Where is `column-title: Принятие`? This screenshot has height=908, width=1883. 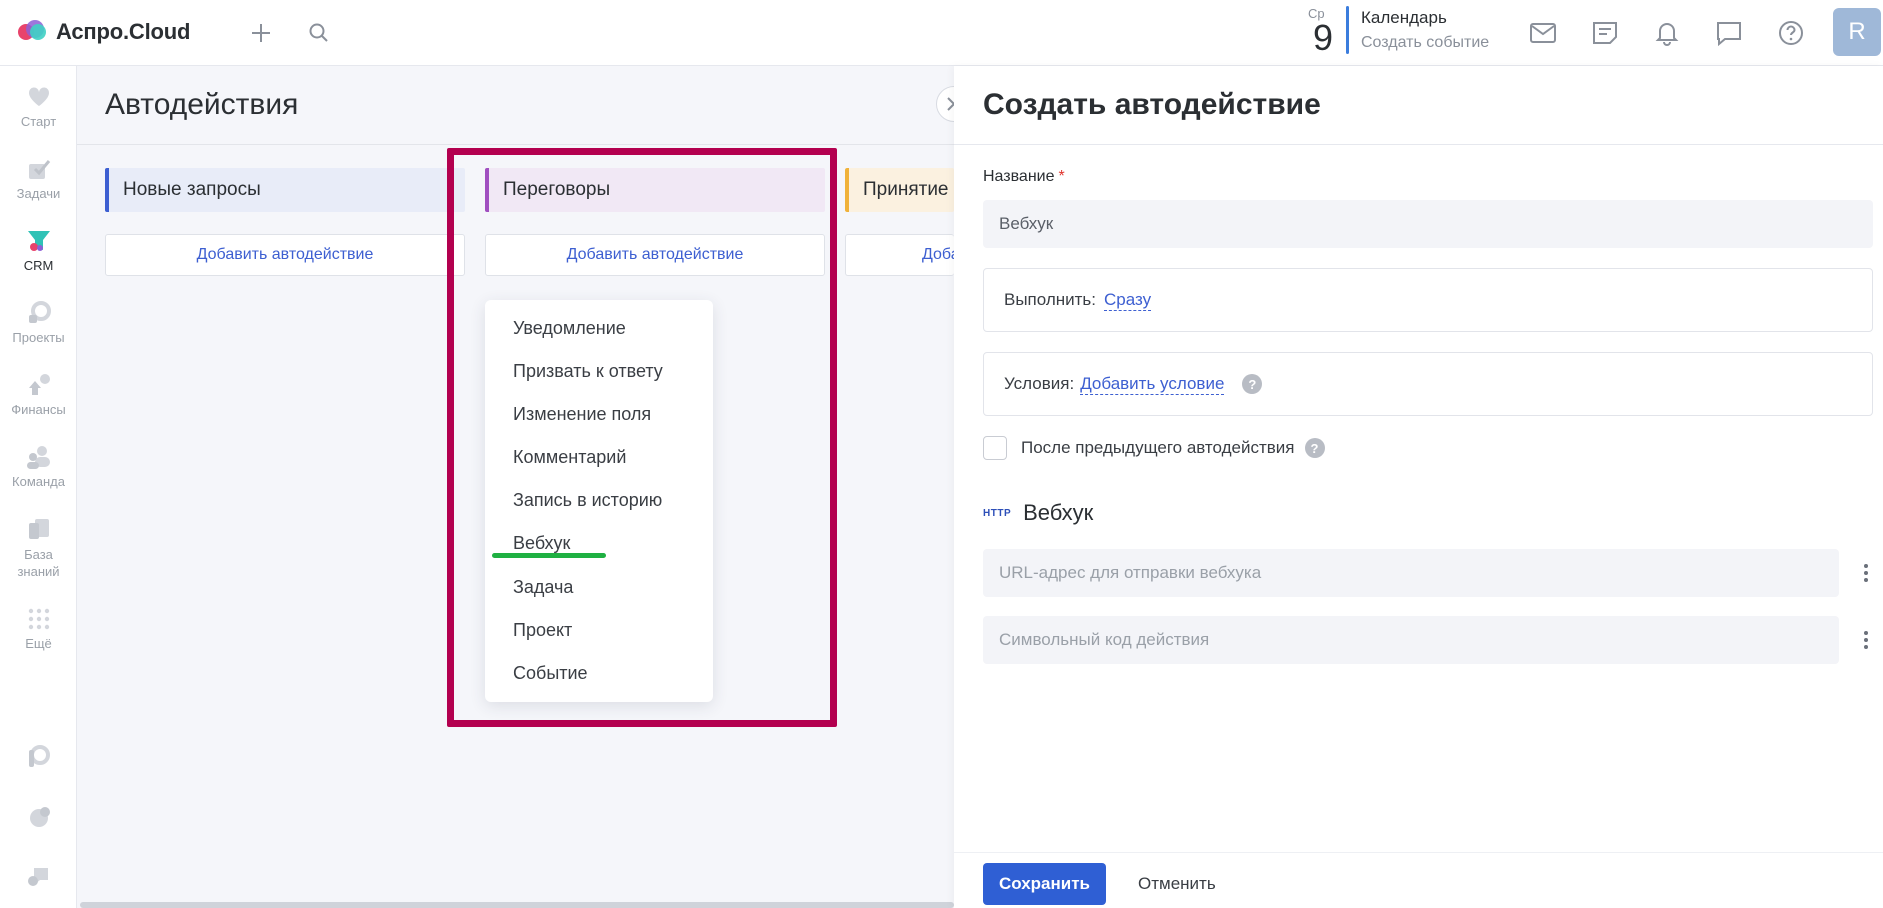
column-title: Принятие is located at coordinates (906, 189).